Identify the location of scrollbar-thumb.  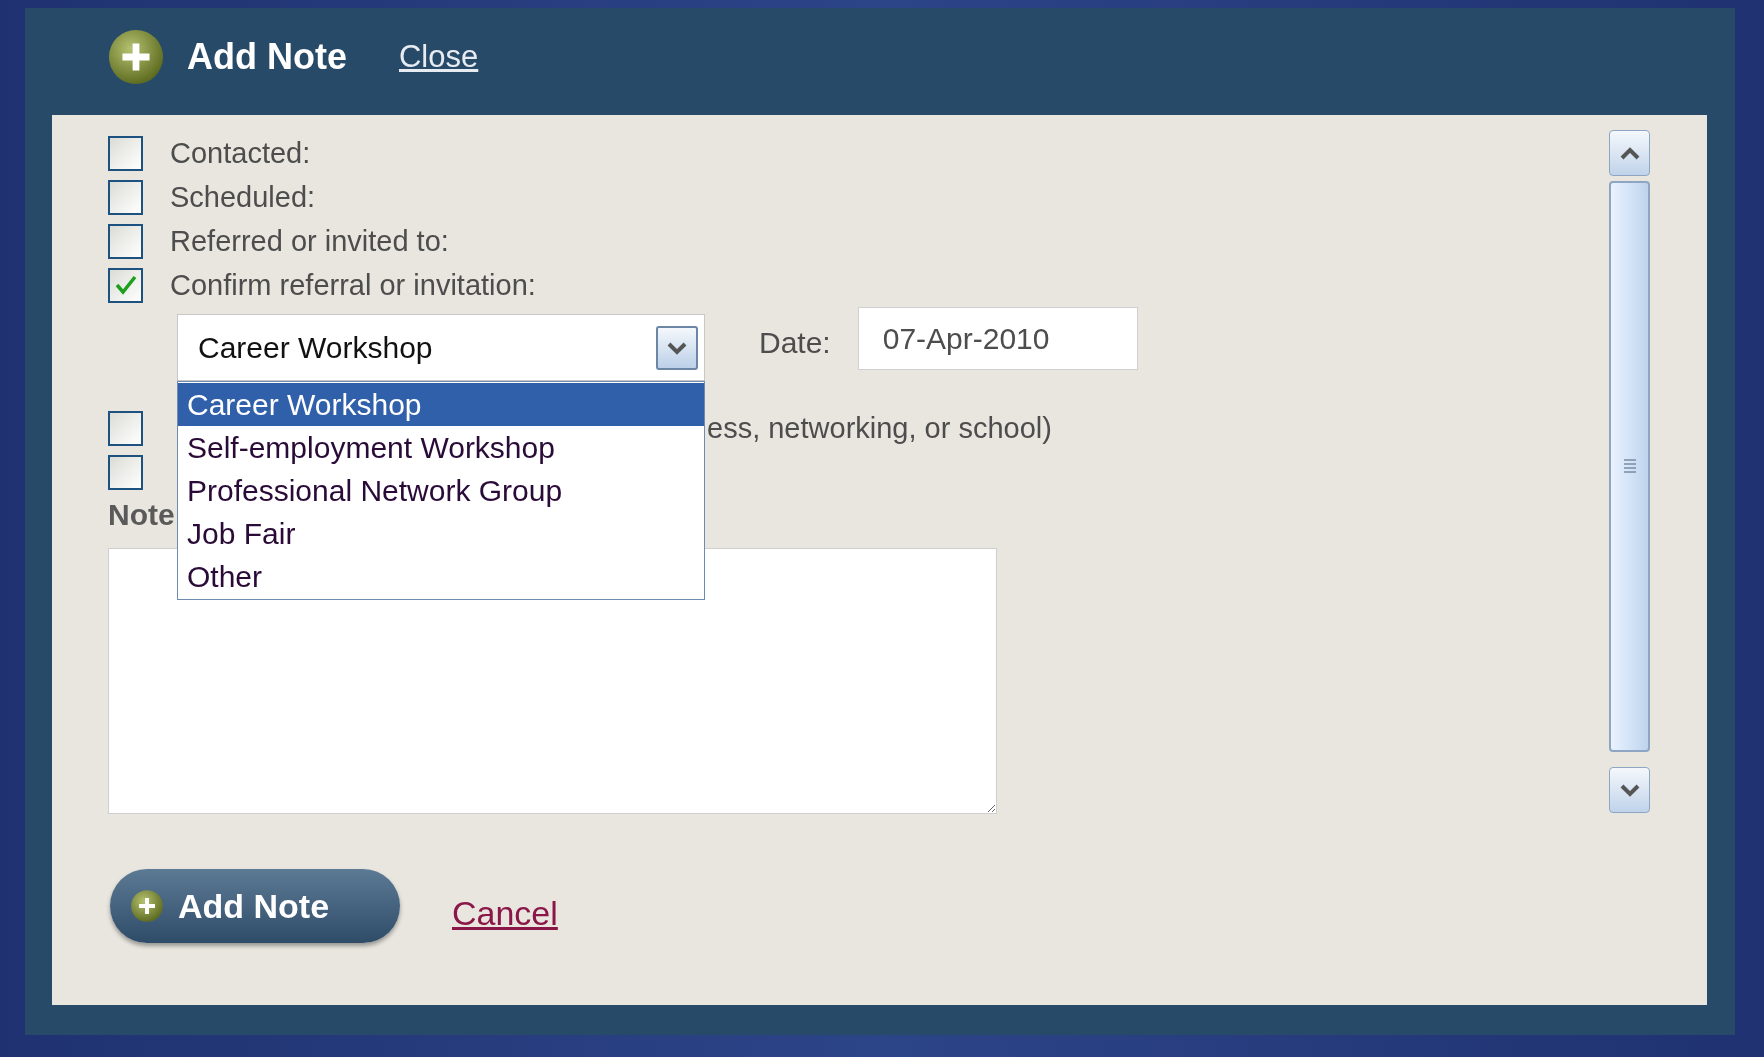
(1629, 466).